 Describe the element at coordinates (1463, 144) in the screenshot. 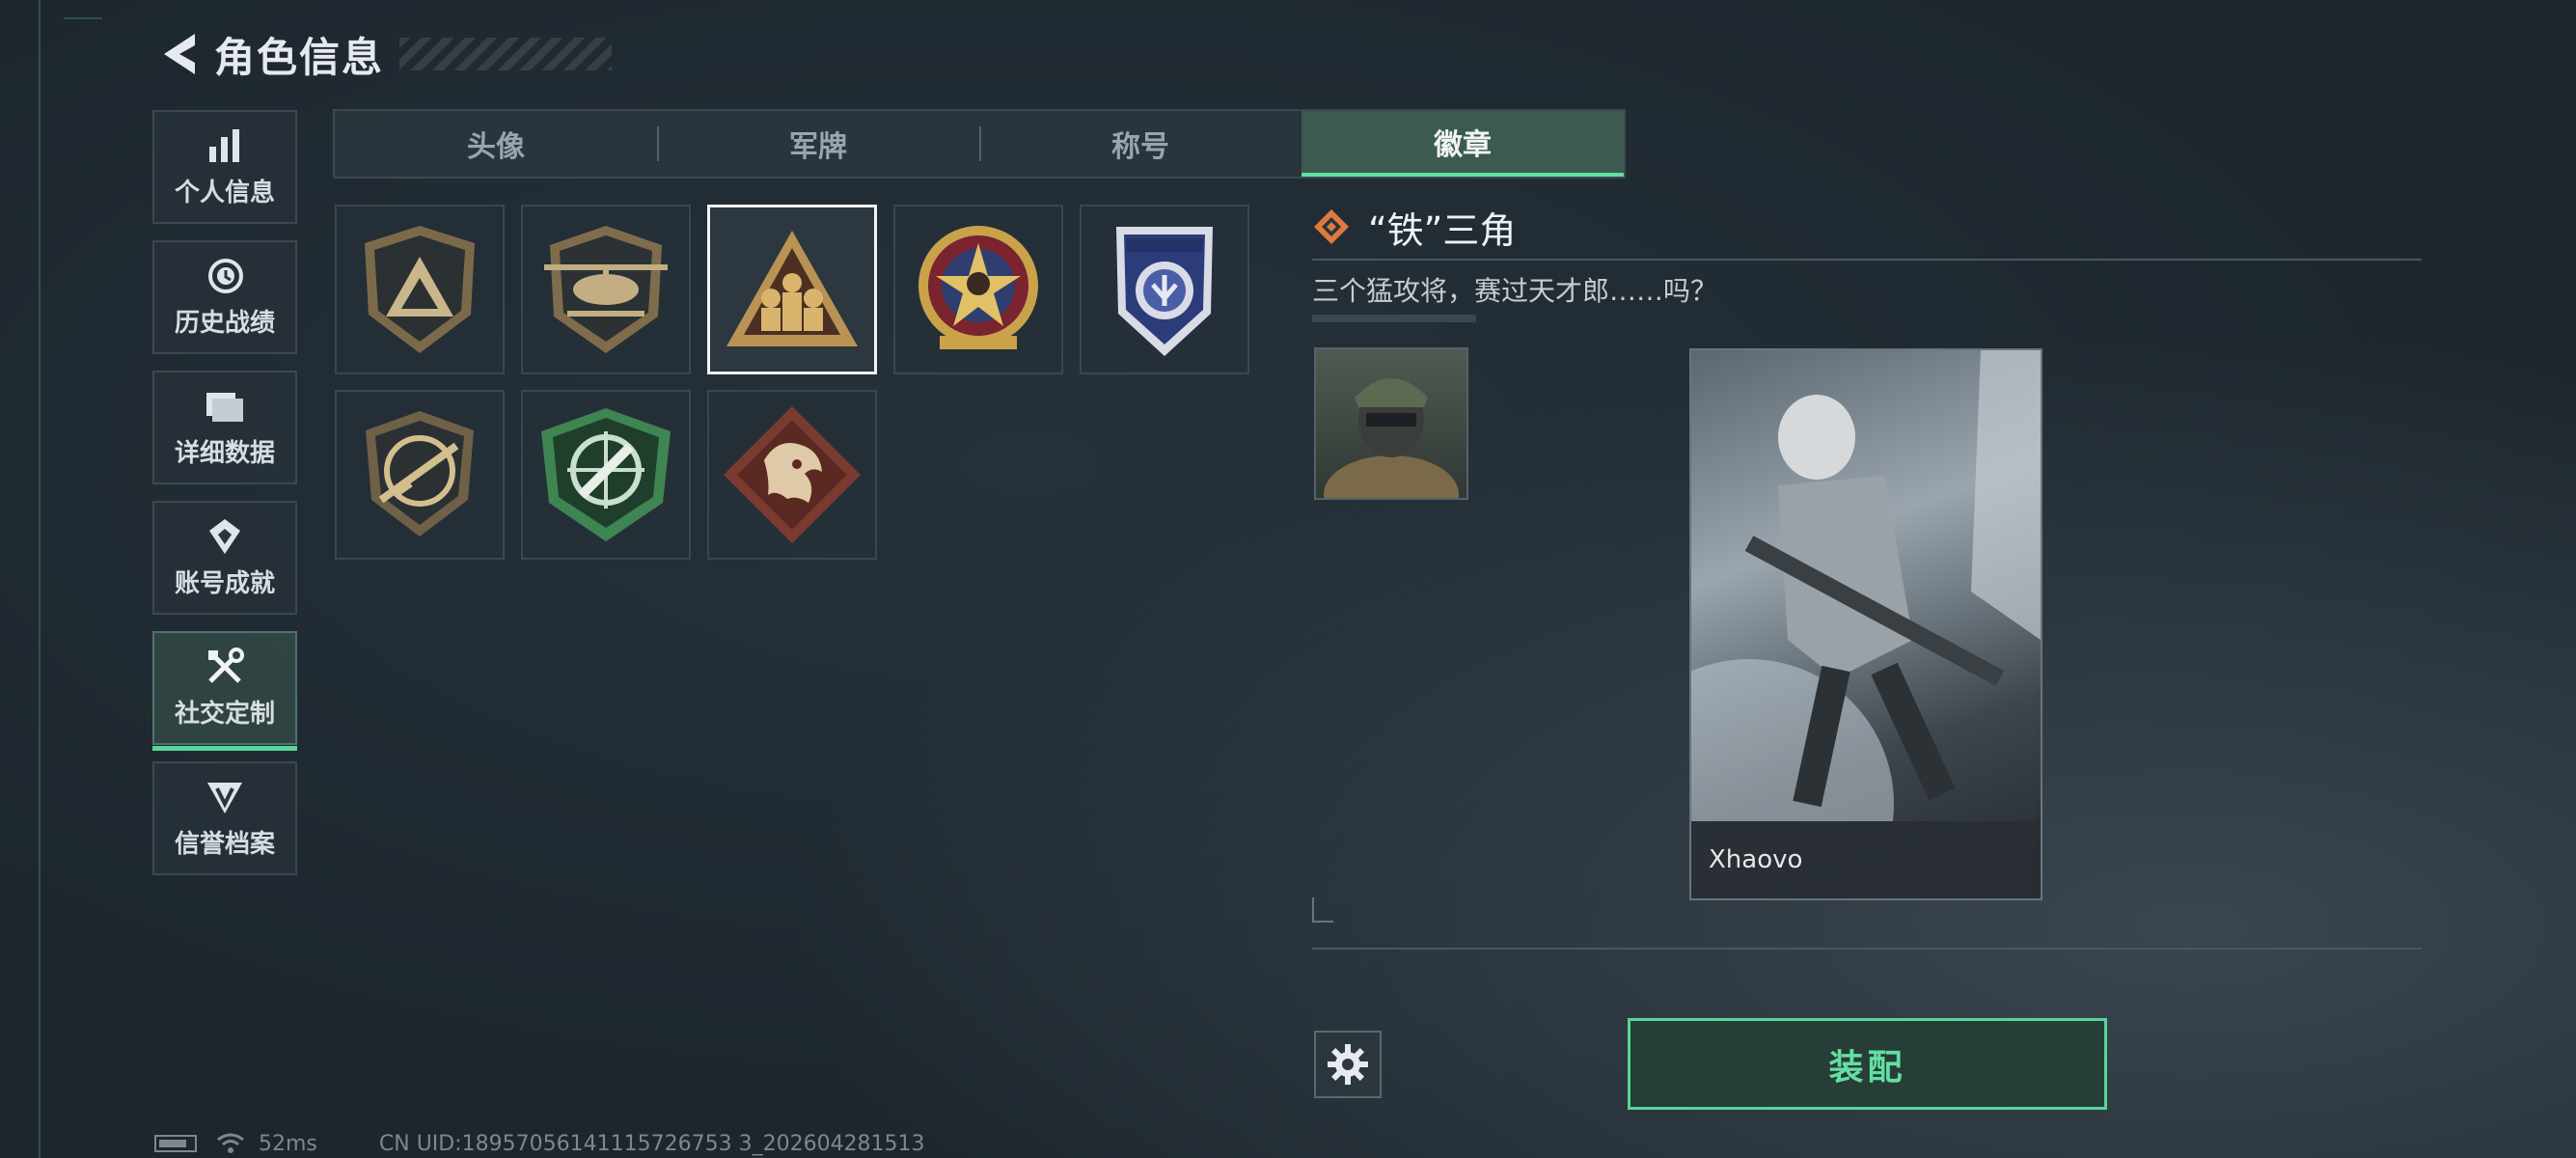

I see `tab-badge: 徽章` at that location.